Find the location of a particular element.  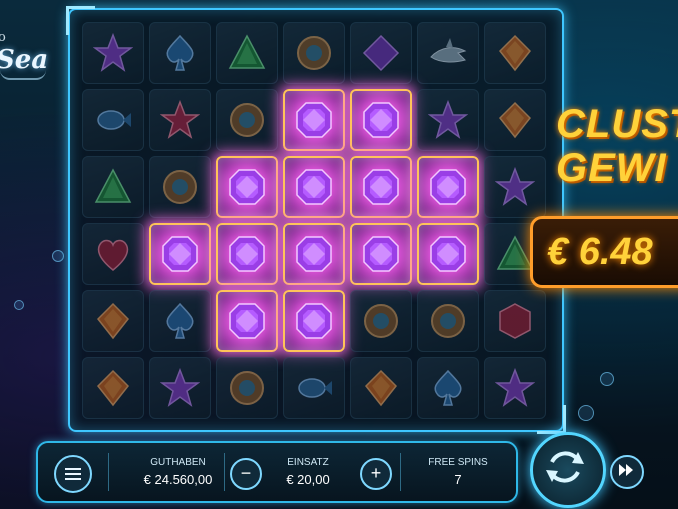

bet-increase-button: + is located at coordinates (376, 474).